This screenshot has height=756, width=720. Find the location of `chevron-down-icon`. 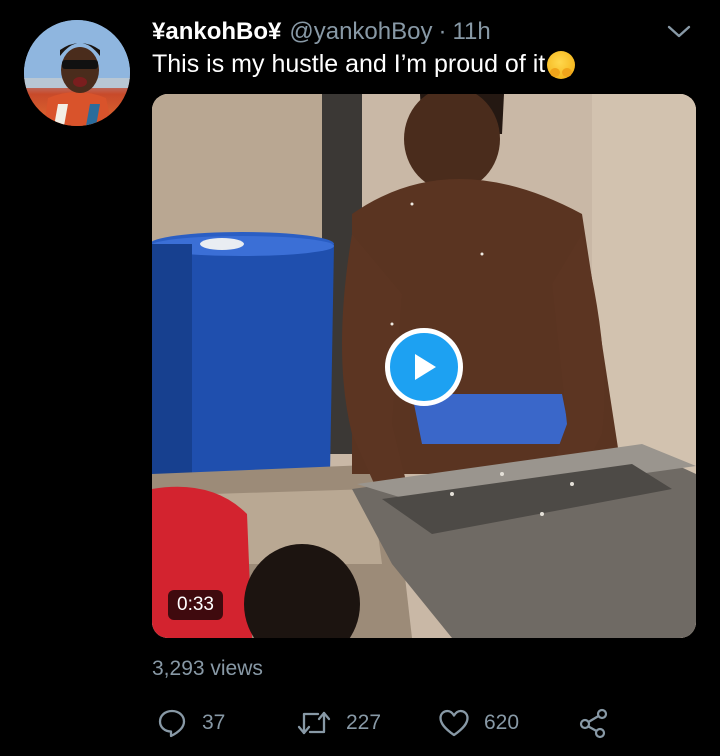

chevron-down-icon is located at coordinates (679, 32).